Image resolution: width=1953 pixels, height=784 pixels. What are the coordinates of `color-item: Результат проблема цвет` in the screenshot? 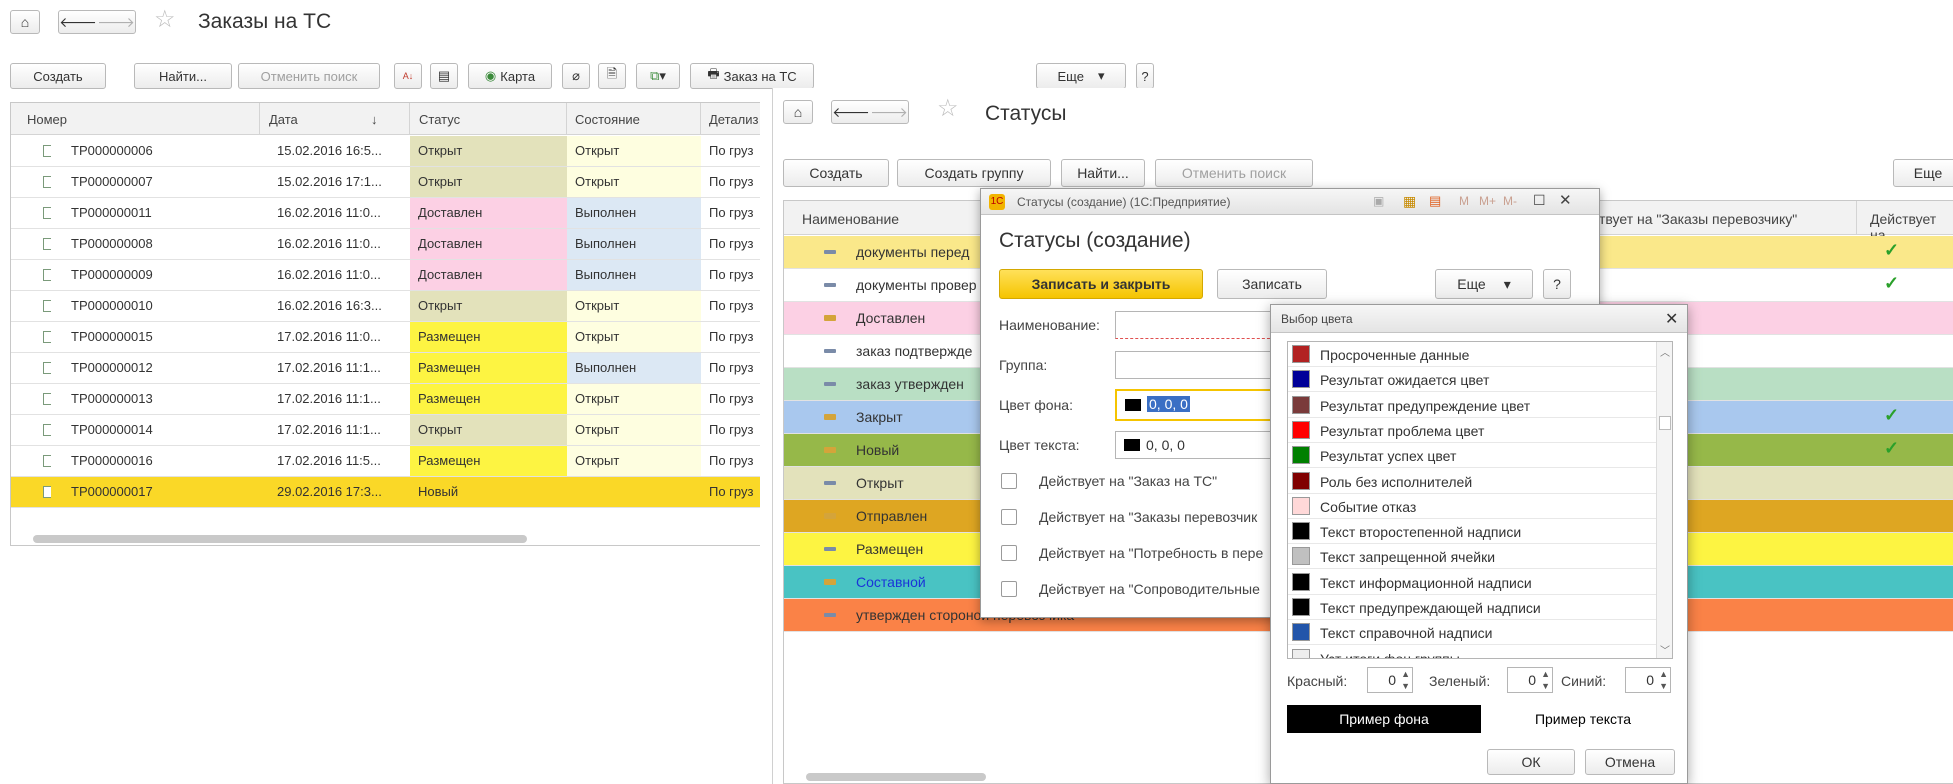 It's located at (1472, 430).